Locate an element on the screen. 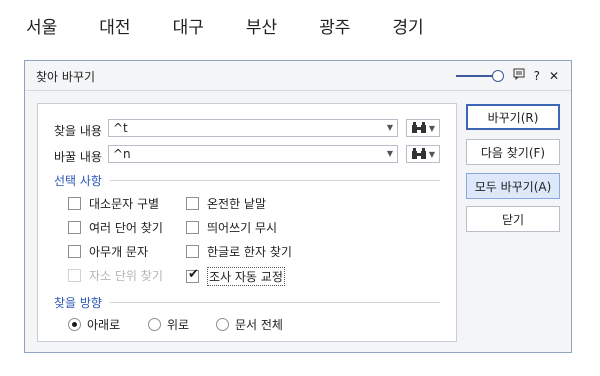  find-special-button: ▼ is located at coordinates (423, 128).